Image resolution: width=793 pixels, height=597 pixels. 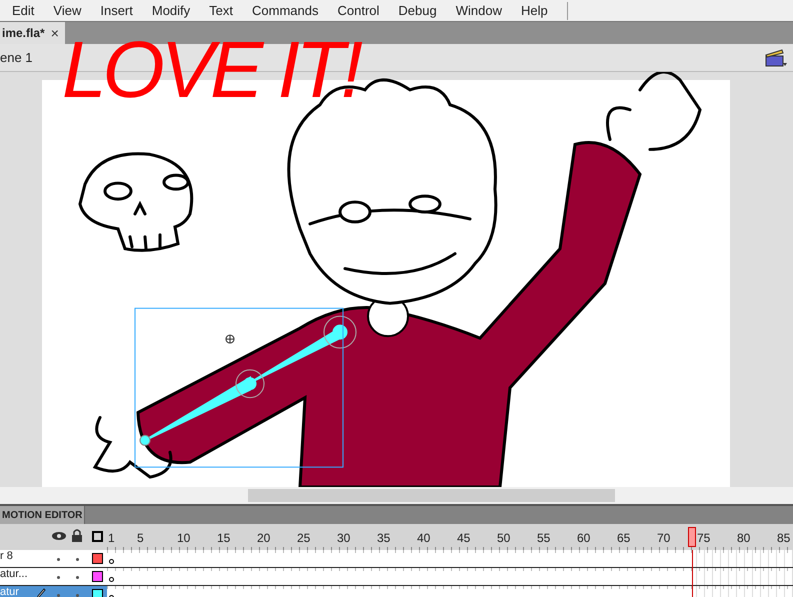 What do you see at coordinates (503, 538) in the screenshot?
I see `frame-number: 50` at bounding box center [503, 538].